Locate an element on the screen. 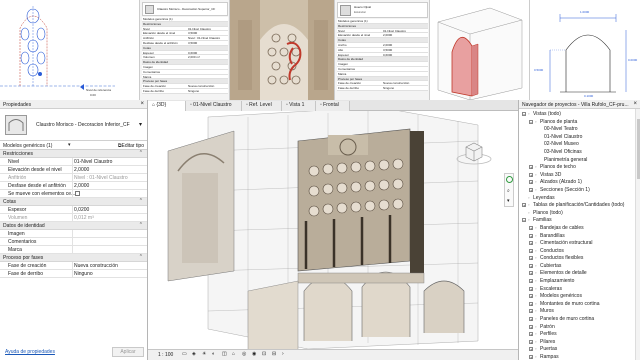 This screenshot has width=640, height=360. thumbnail-3d-arch is located at coordinates (480, 50).